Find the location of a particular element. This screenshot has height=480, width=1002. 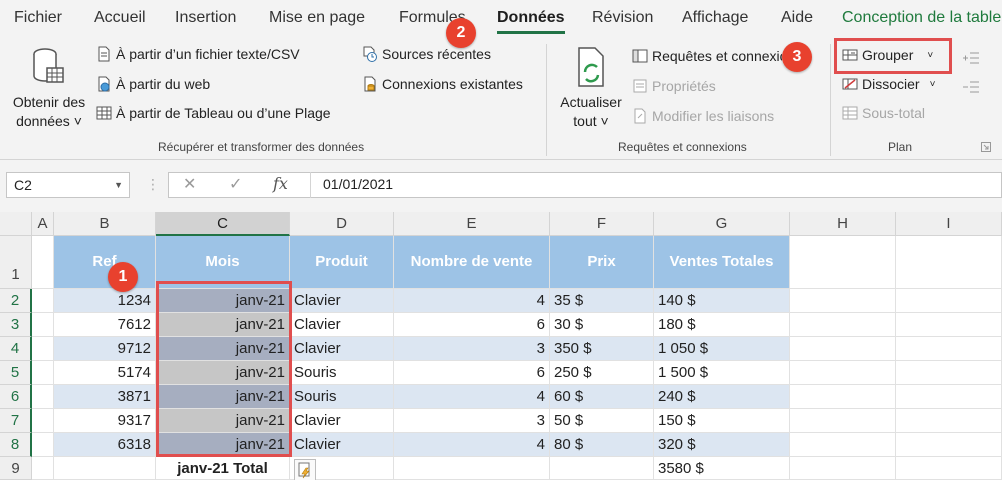

table-cell: 250 $ is located at coordinates (602, 373).